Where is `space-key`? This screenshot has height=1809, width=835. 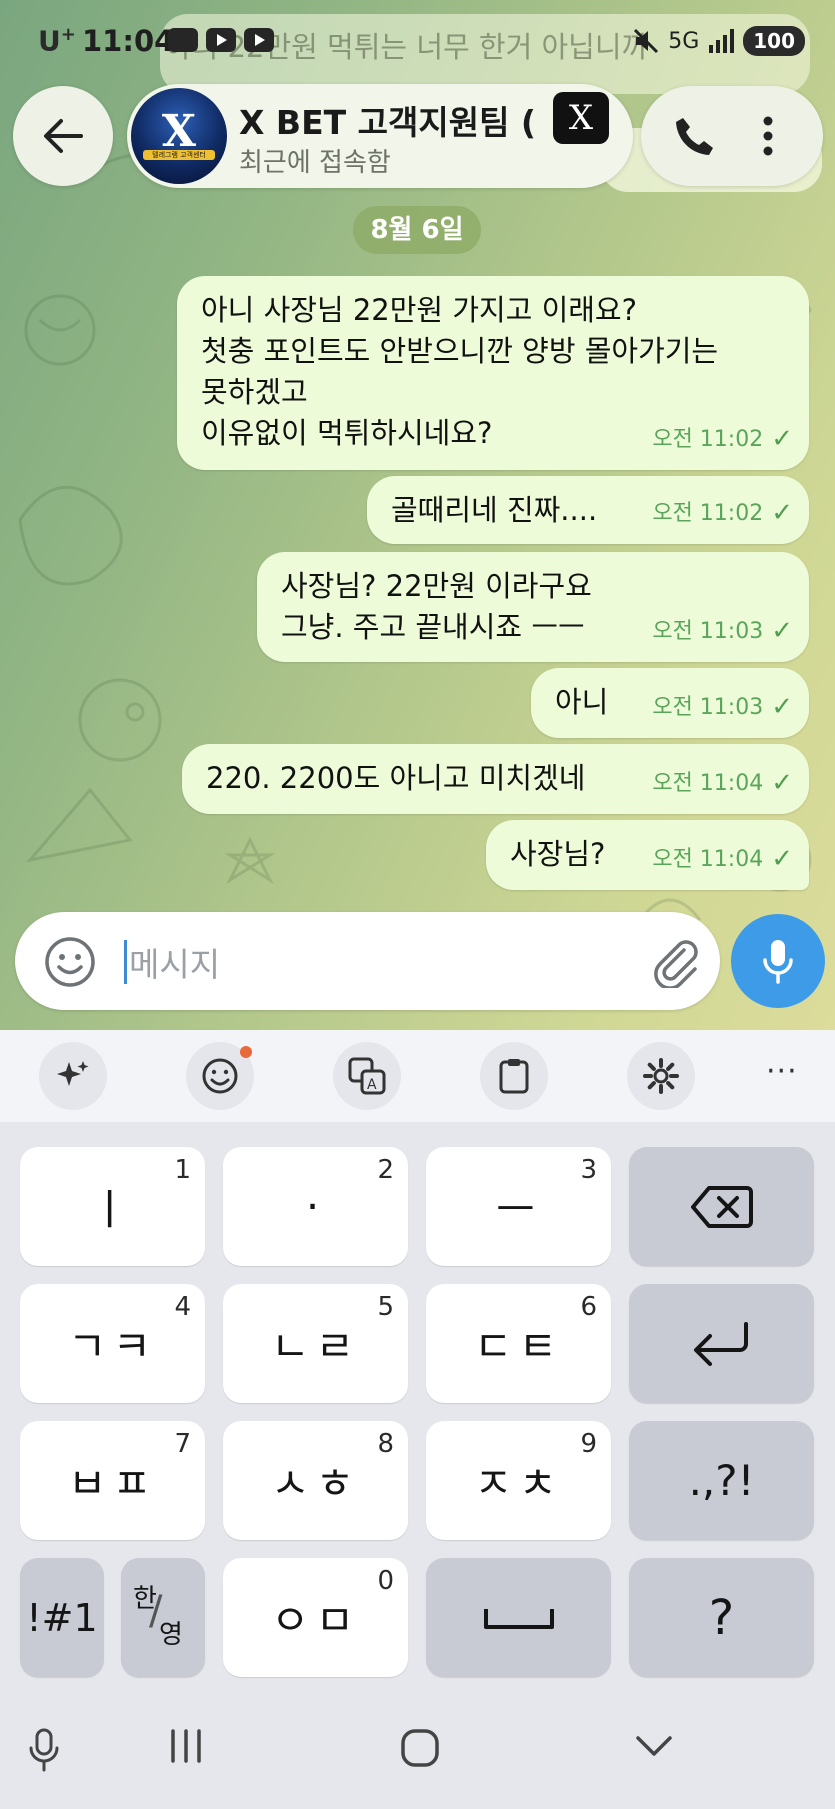 space-key is located at coordinates (518, 1617).